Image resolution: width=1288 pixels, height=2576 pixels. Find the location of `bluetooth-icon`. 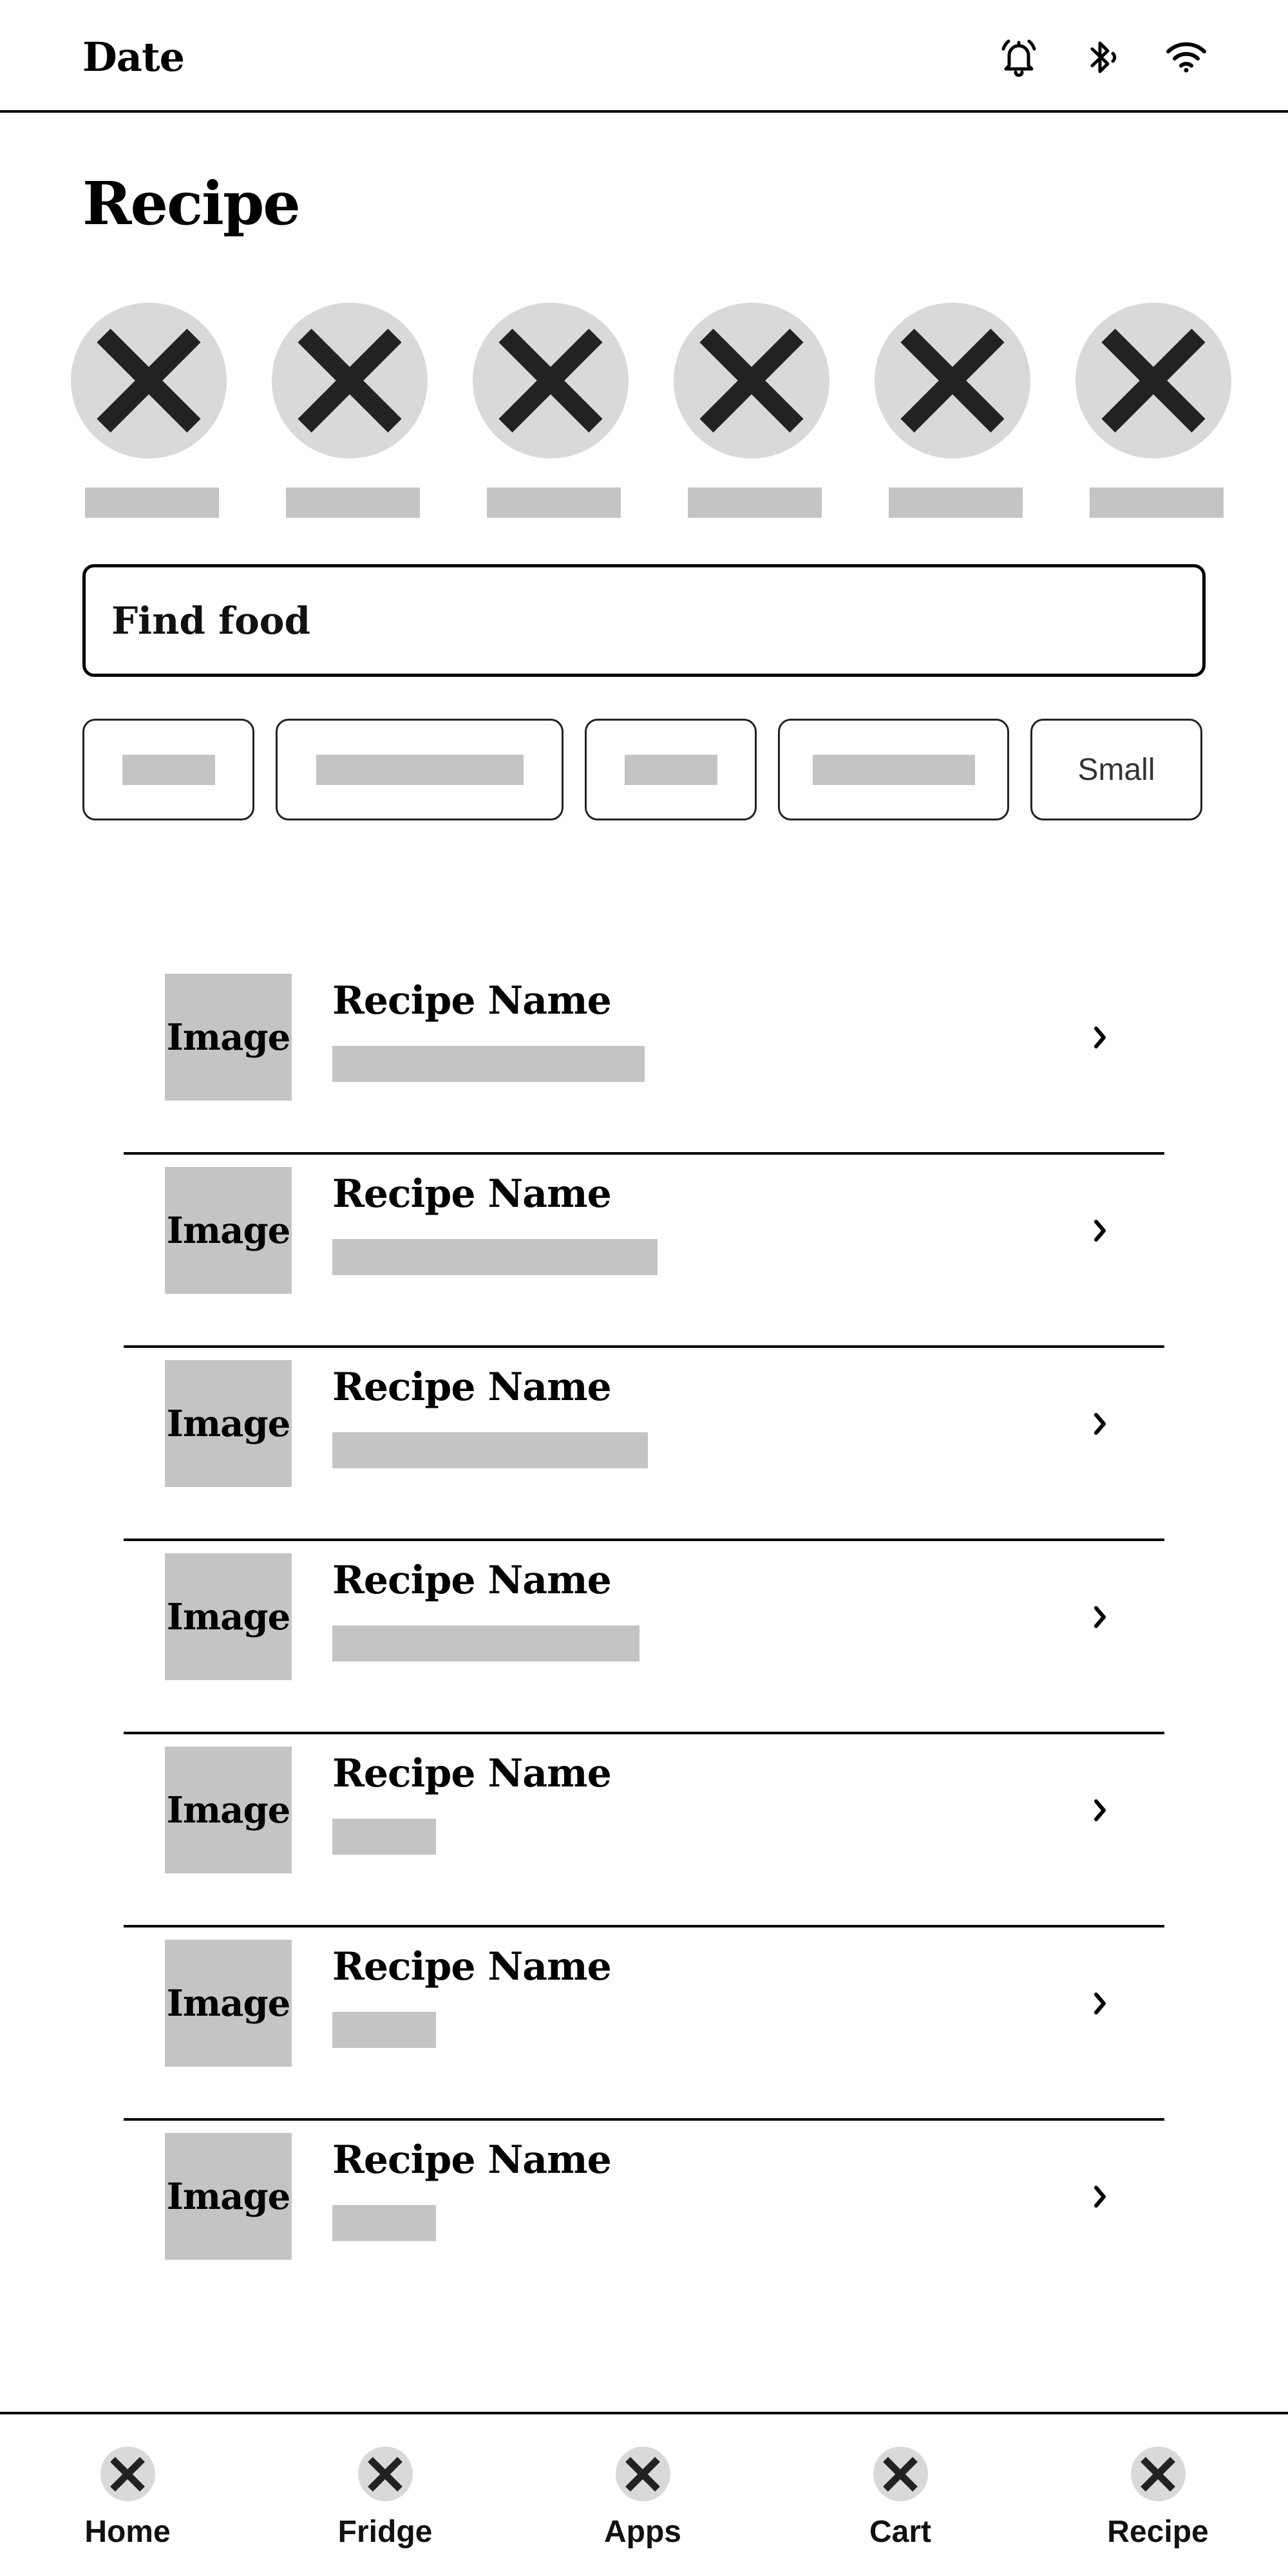

bluetooth-icon is located at coordinates (1102, 58).